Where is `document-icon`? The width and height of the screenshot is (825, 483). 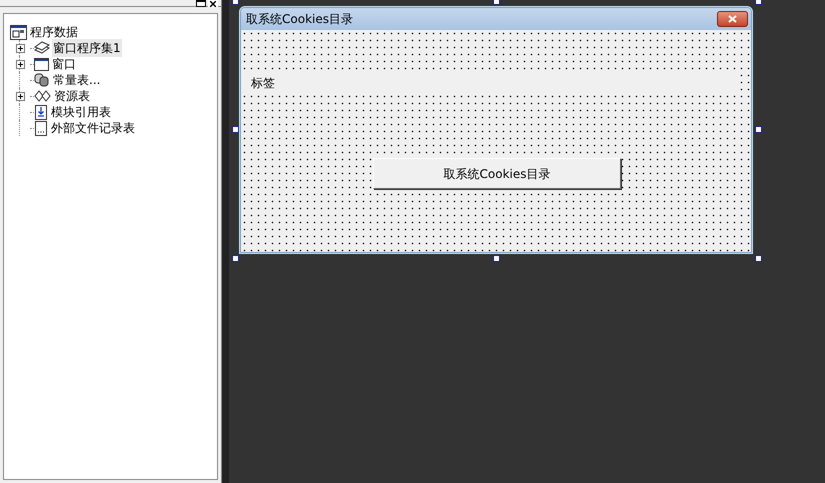
document-icon is located at coordinates (41, 128).